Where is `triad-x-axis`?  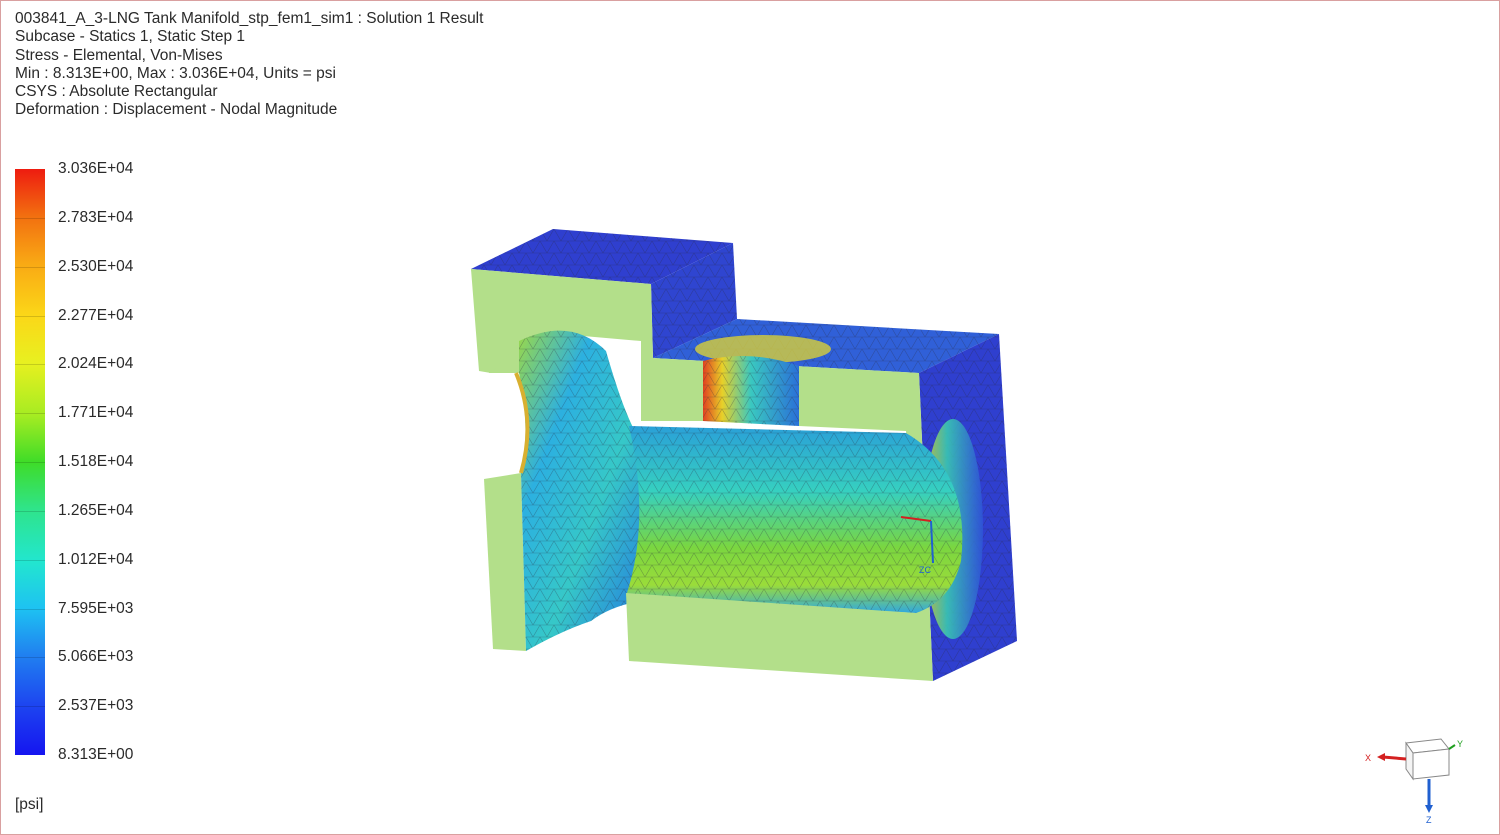 triad-x-axis is located at coordinates (1394, 758).